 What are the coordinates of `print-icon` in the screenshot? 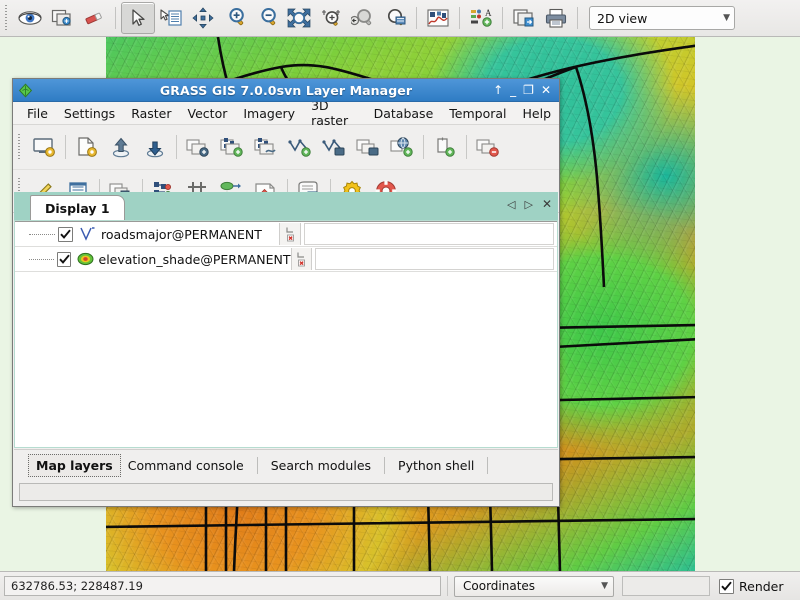 It's located at (556, 18).